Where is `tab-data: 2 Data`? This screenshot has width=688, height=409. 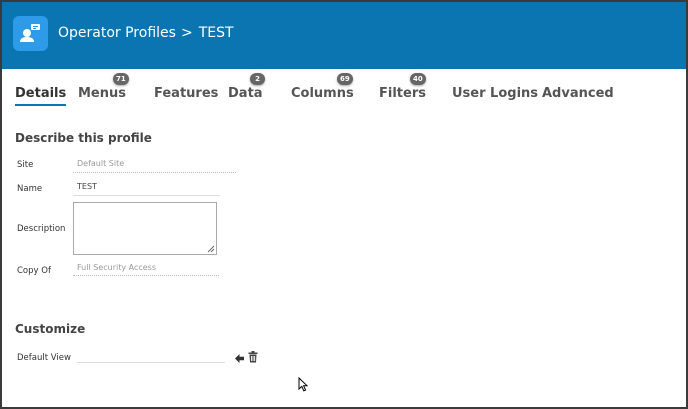
tab-data: 2 Data is located at coordinates (246, 89).